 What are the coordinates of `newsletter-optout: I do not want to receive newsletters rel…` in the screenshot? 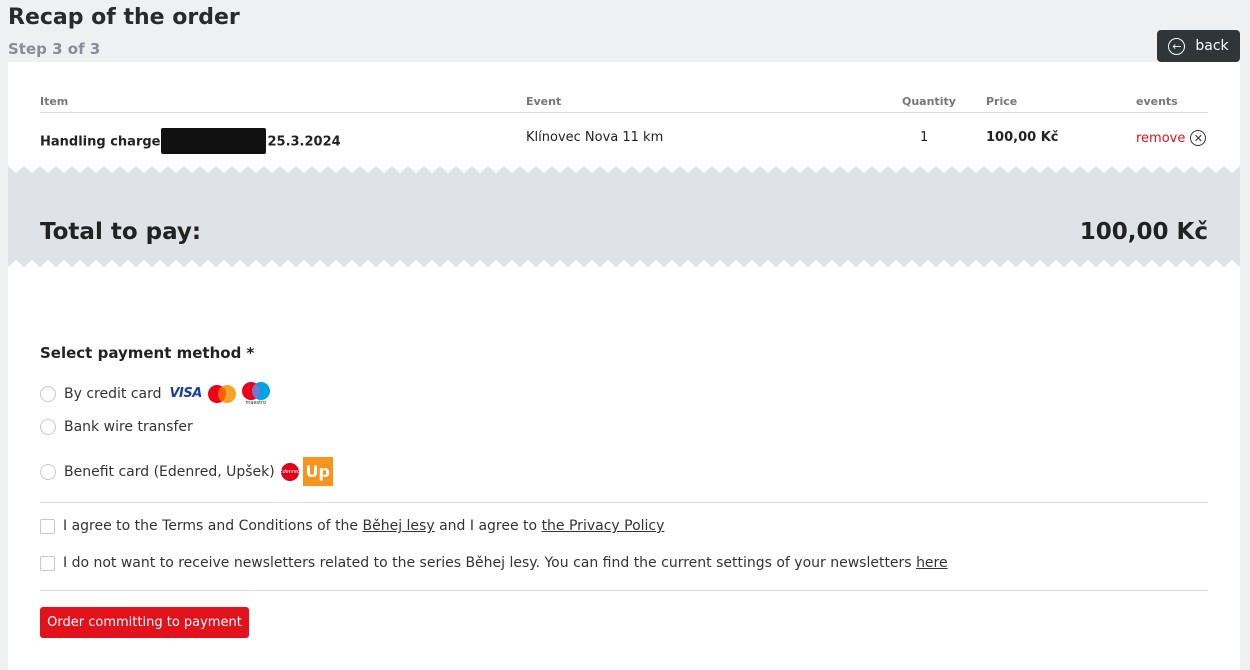 It's located at (494, 563).